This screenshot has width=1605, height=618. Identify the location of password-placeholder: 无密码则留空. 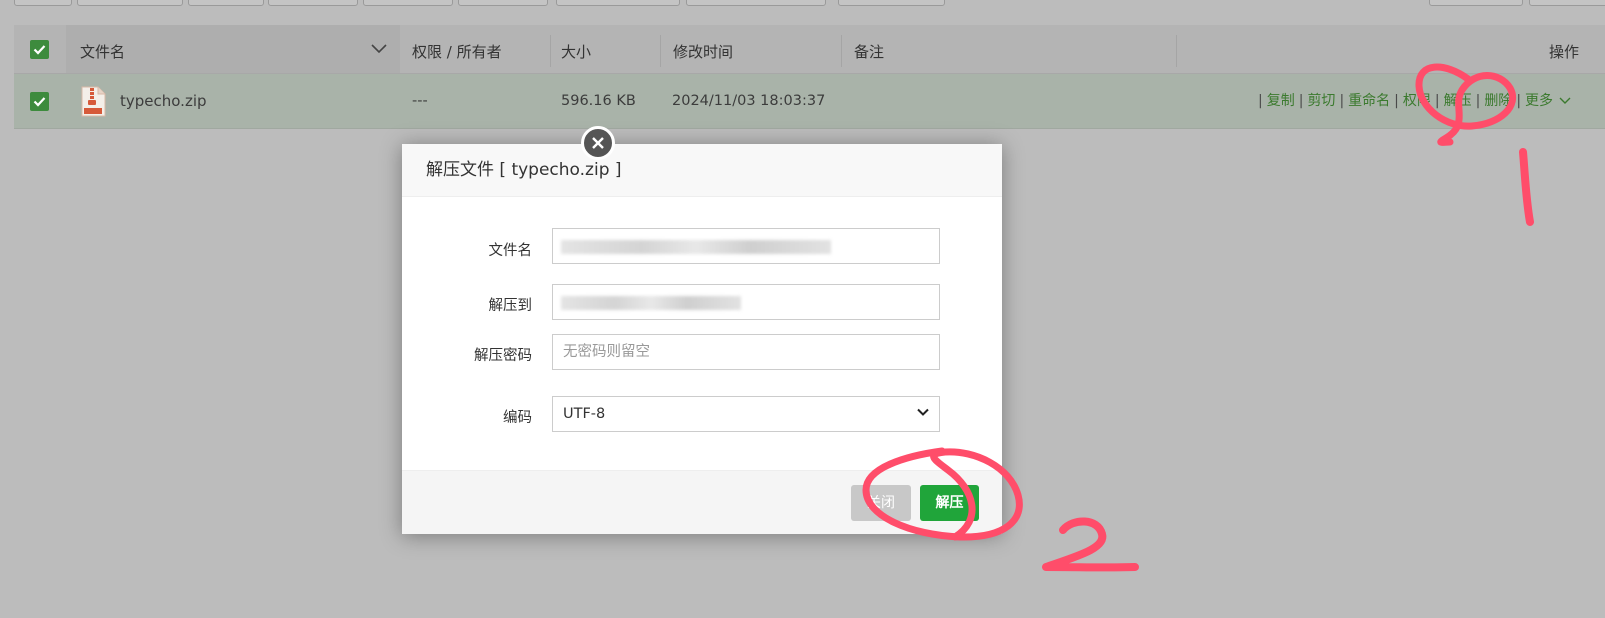
(606, 352).